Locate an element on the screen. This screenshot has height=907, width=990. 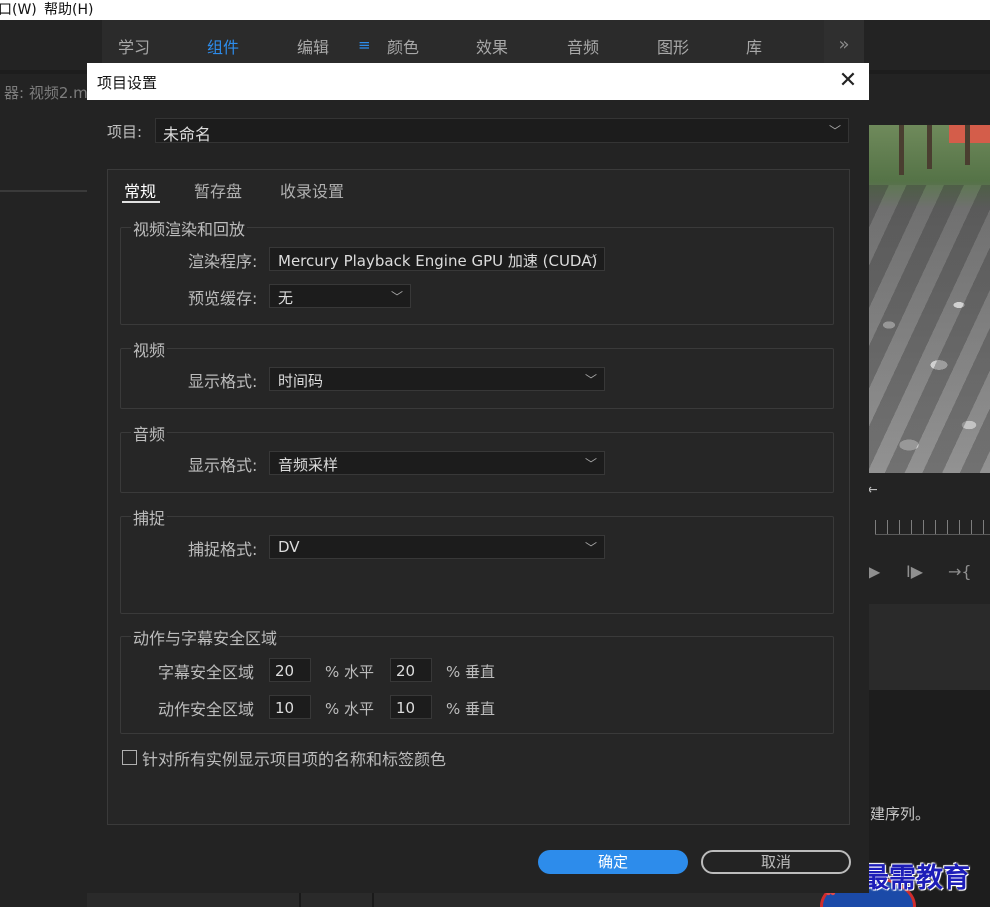
renderer-value: Mercury Playback Engine GPU 加速 (CUDA) is located at coordinates (438, 261).